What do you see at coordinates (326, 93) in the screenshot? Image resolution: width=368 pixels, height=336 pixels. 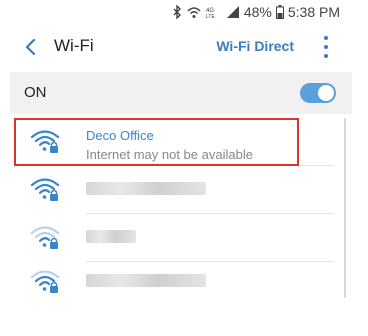 I see `toggle-knob` at bounding box center [326, 93].